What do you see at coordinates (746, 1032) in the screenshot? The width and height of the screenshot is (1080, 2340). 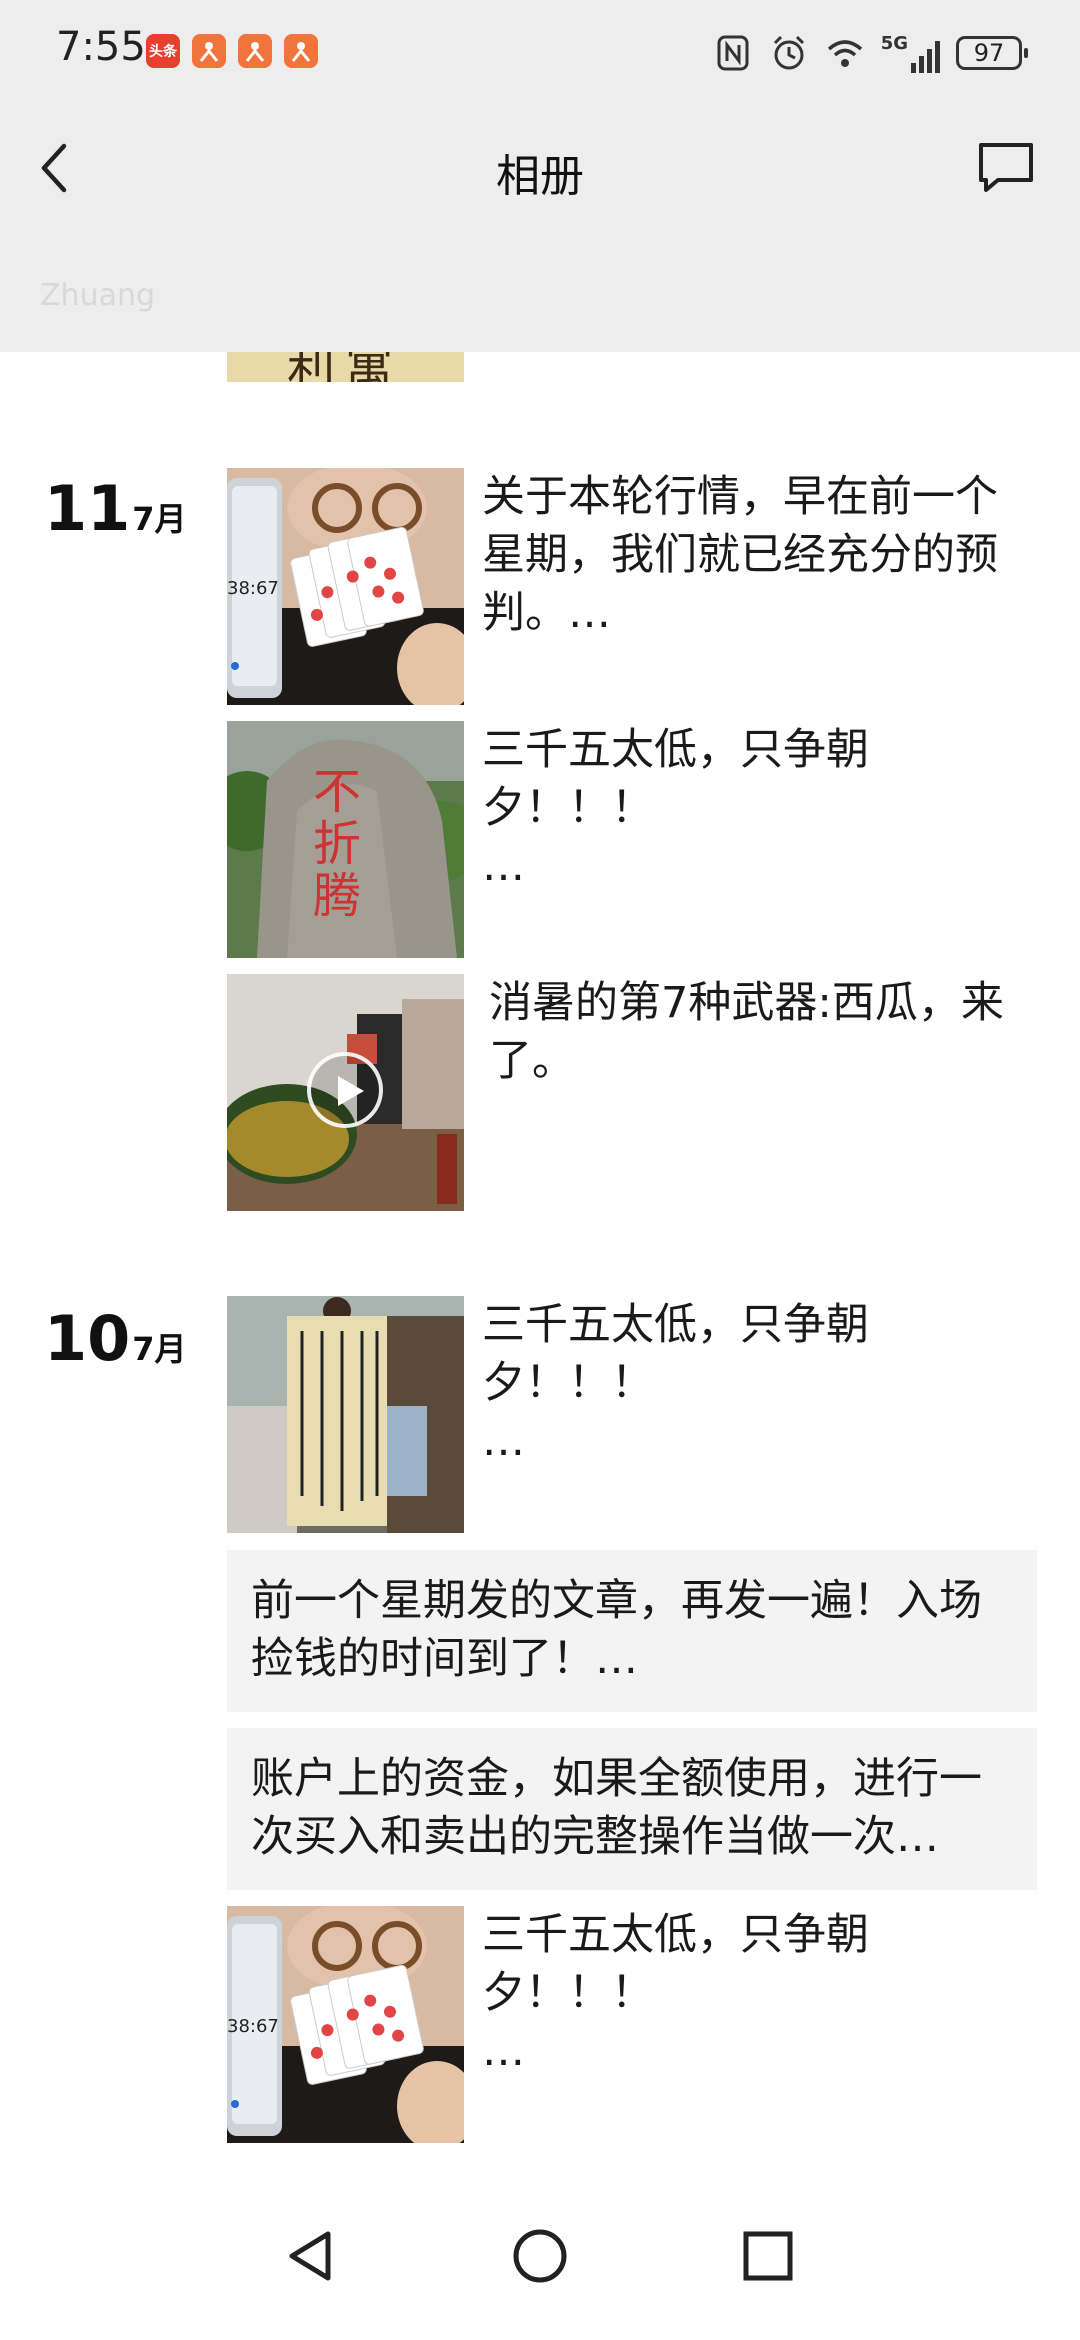 I see `post-caption: 消暑的第7种武器:西瓜，来了。` at bounding box center [746, 1032].